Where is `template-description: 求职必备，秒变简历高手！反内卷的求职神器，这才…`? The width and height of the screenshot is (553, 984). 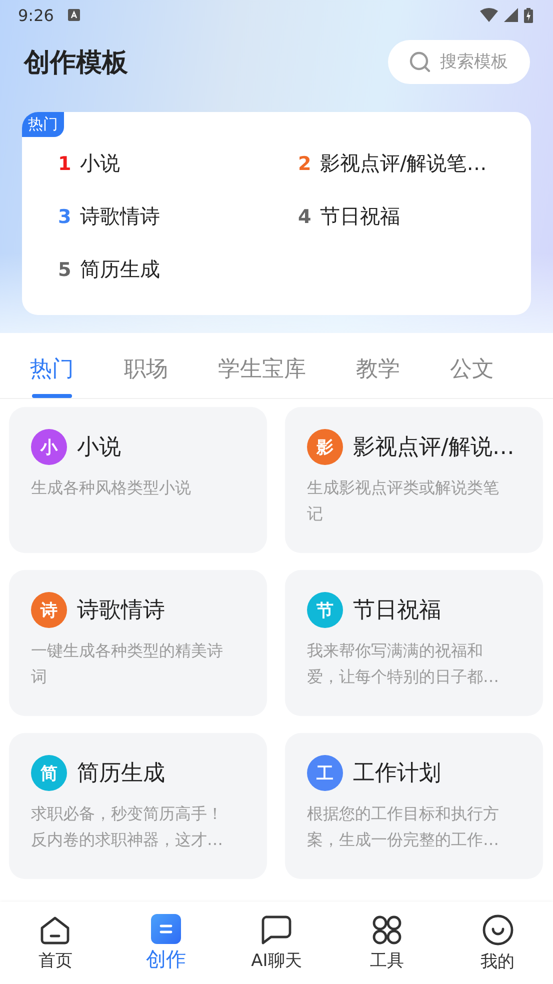 template-description: 求职必备，秒变简历高手！反内卷的求职神器，这才… is located at coordinates (127, 827).